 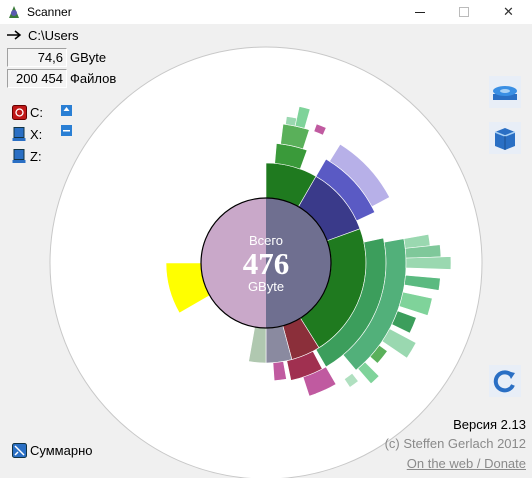 I want to click on current-path: C:\Users, so click(x=42, y=35).